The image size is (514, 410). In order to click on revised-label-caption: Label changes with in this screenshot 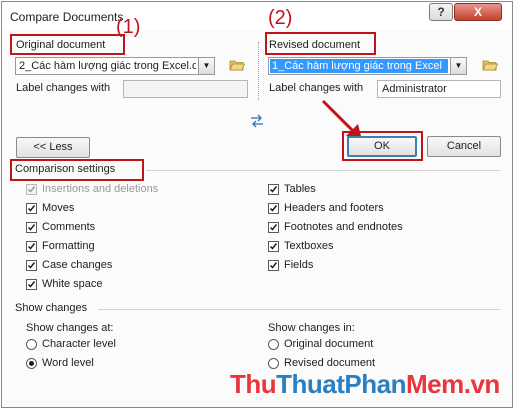, I will do `click(316, 88)`.